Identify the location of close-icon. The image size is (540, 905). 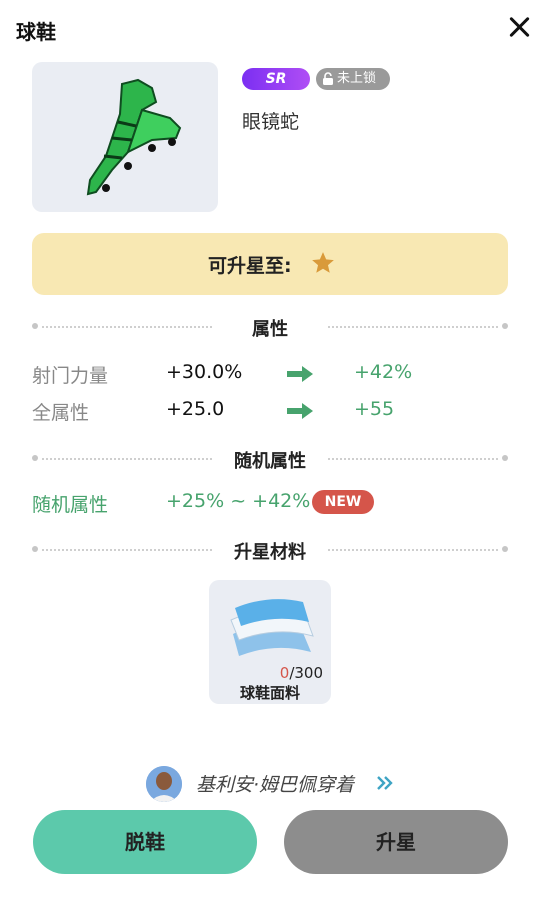
(519, 27).